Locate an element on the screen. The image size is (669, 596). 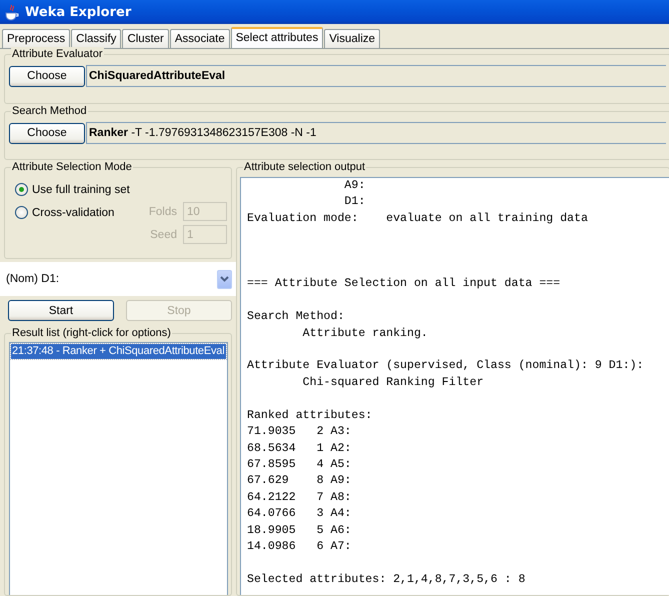
field-label: Seed is located at coordinates (163, 234).